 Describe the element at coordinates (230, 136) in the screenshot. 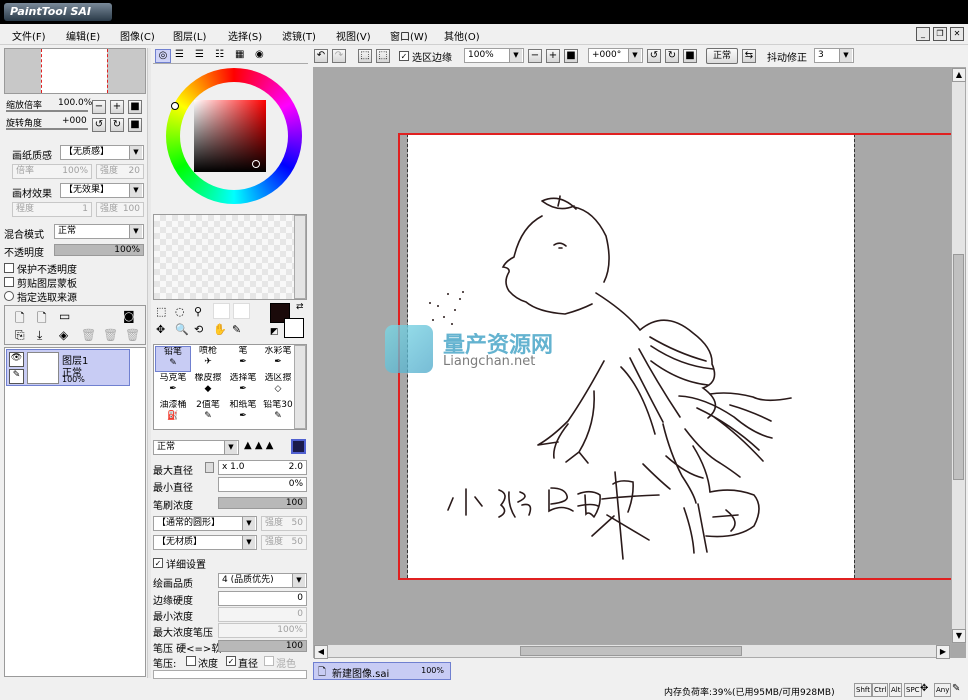

I see `saturation-value-square` at that location.